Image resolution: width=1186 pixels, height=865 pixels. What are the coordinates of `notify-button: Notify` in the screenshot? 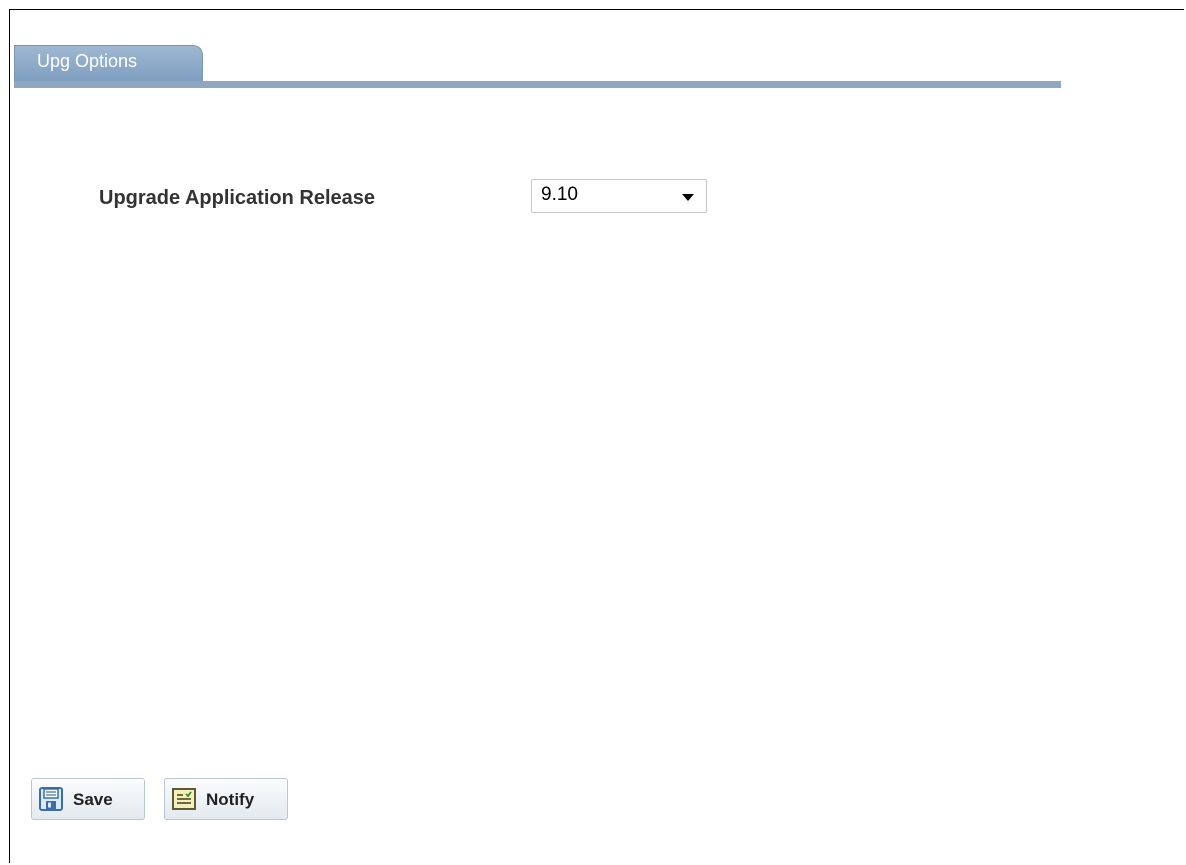 It's located at (226, 799).